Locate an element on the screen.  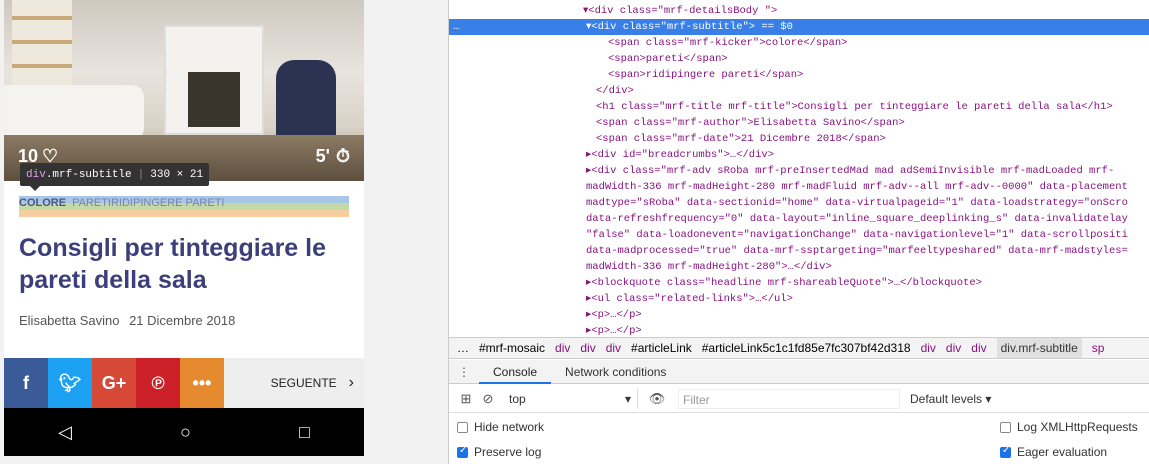
dom-tree-node: madWidth-336 mrf-madHeight-280">…</div> is located at coordinates (799, 267).